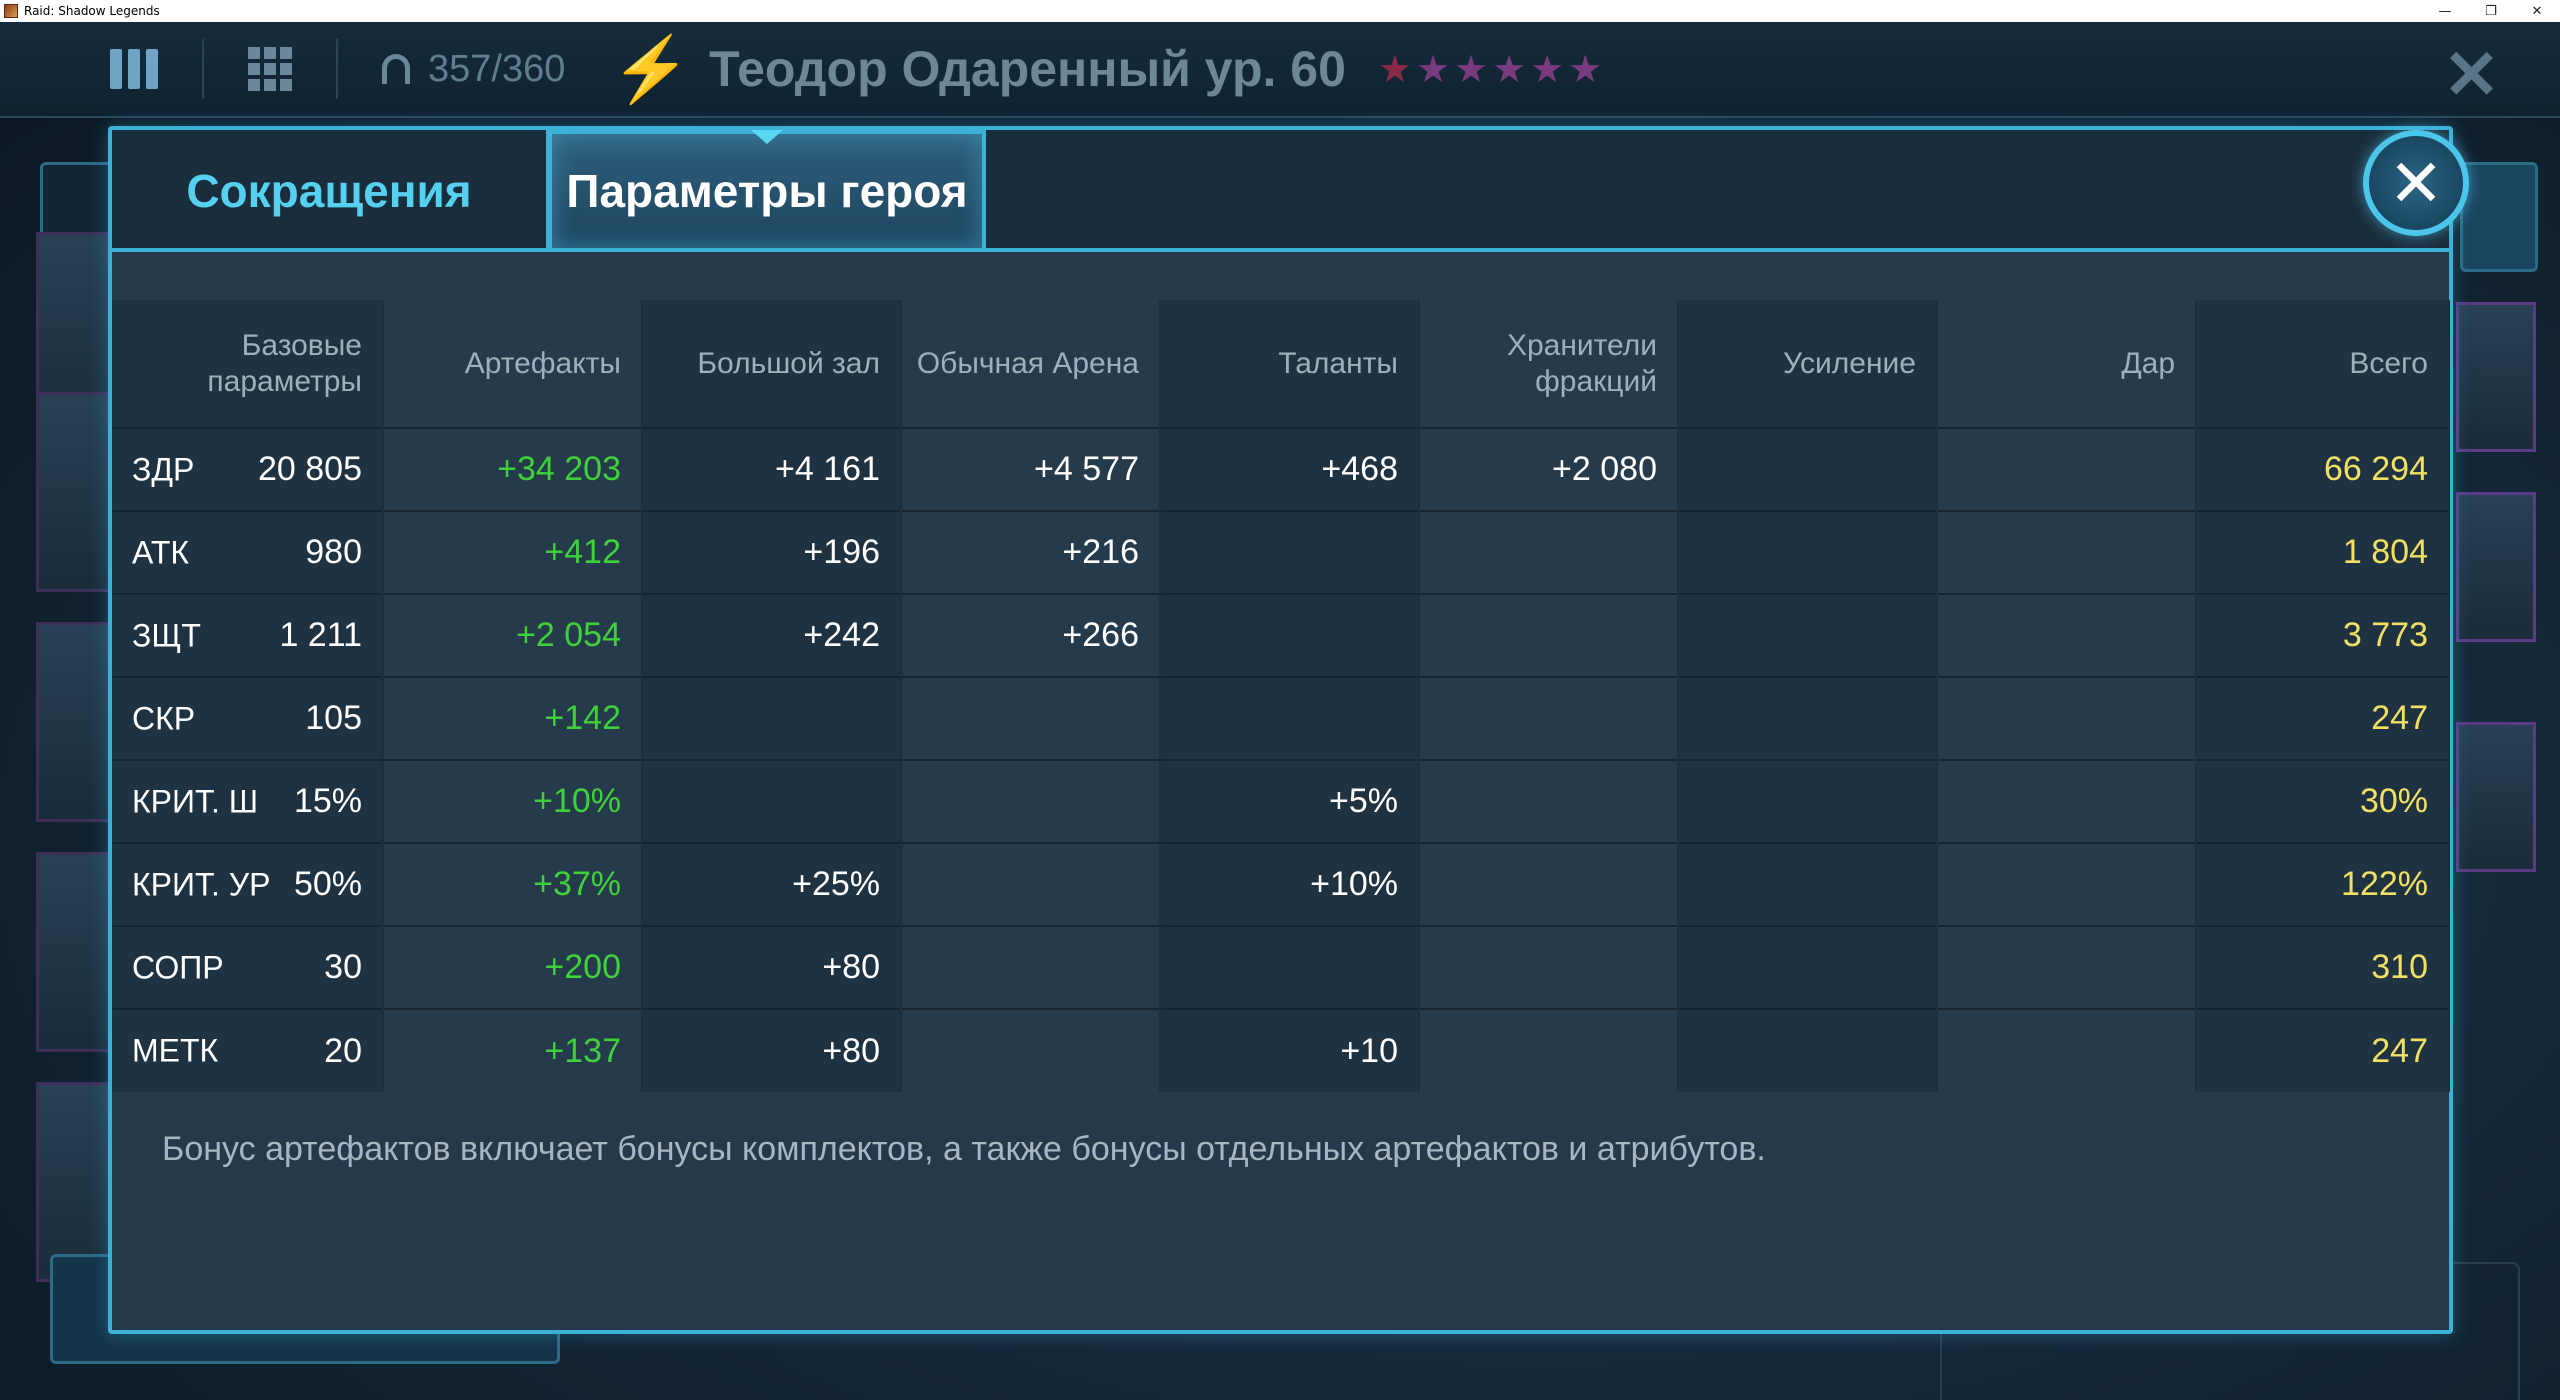  Describe the element at coordinates (11, 11) in the screenshot. I see `app-icon` at that location.